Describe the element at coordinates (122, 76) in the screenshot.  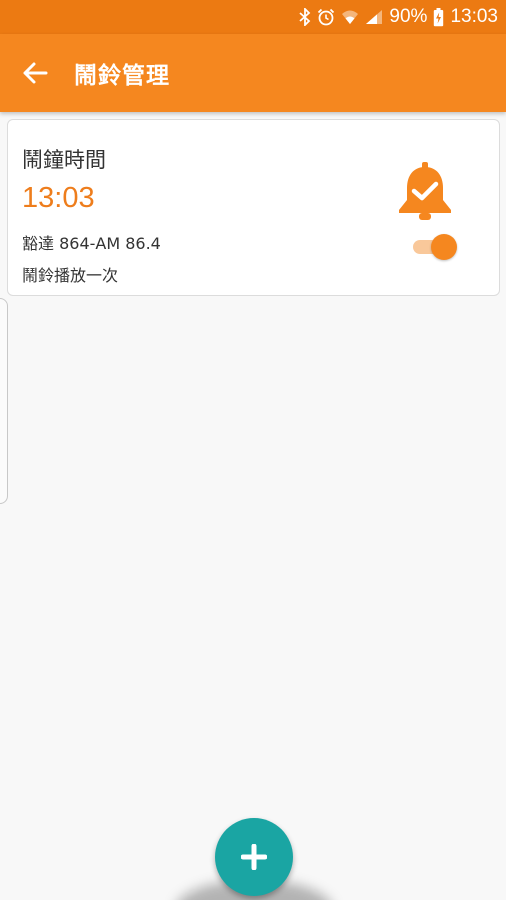
I see `page-title: 鬧鈴管理` at that location.